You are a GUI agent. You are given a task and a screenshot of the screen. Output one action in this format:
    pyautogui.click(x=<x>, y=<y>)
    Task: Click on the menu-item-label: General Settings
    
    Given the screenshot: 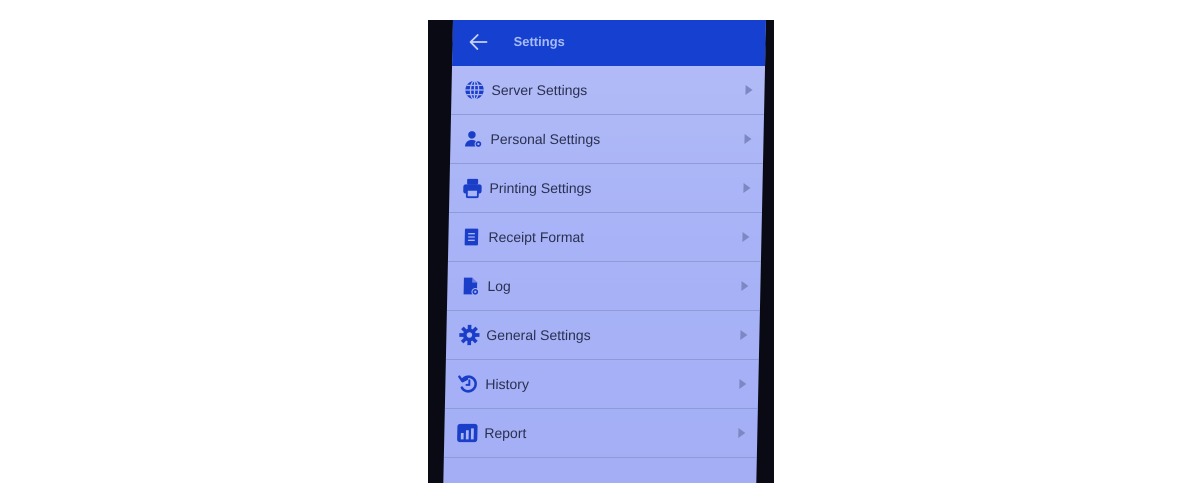 What is the action you would take?
    pyautogui.click(x=538, y=335)
    